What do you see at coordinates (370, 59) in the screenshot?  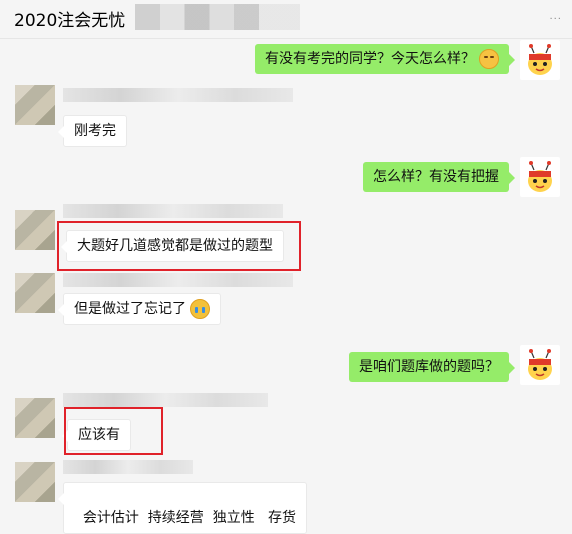 I see `message-text: 有没有考完的同学？今天怎么样？` at bounding box center [370, 59].